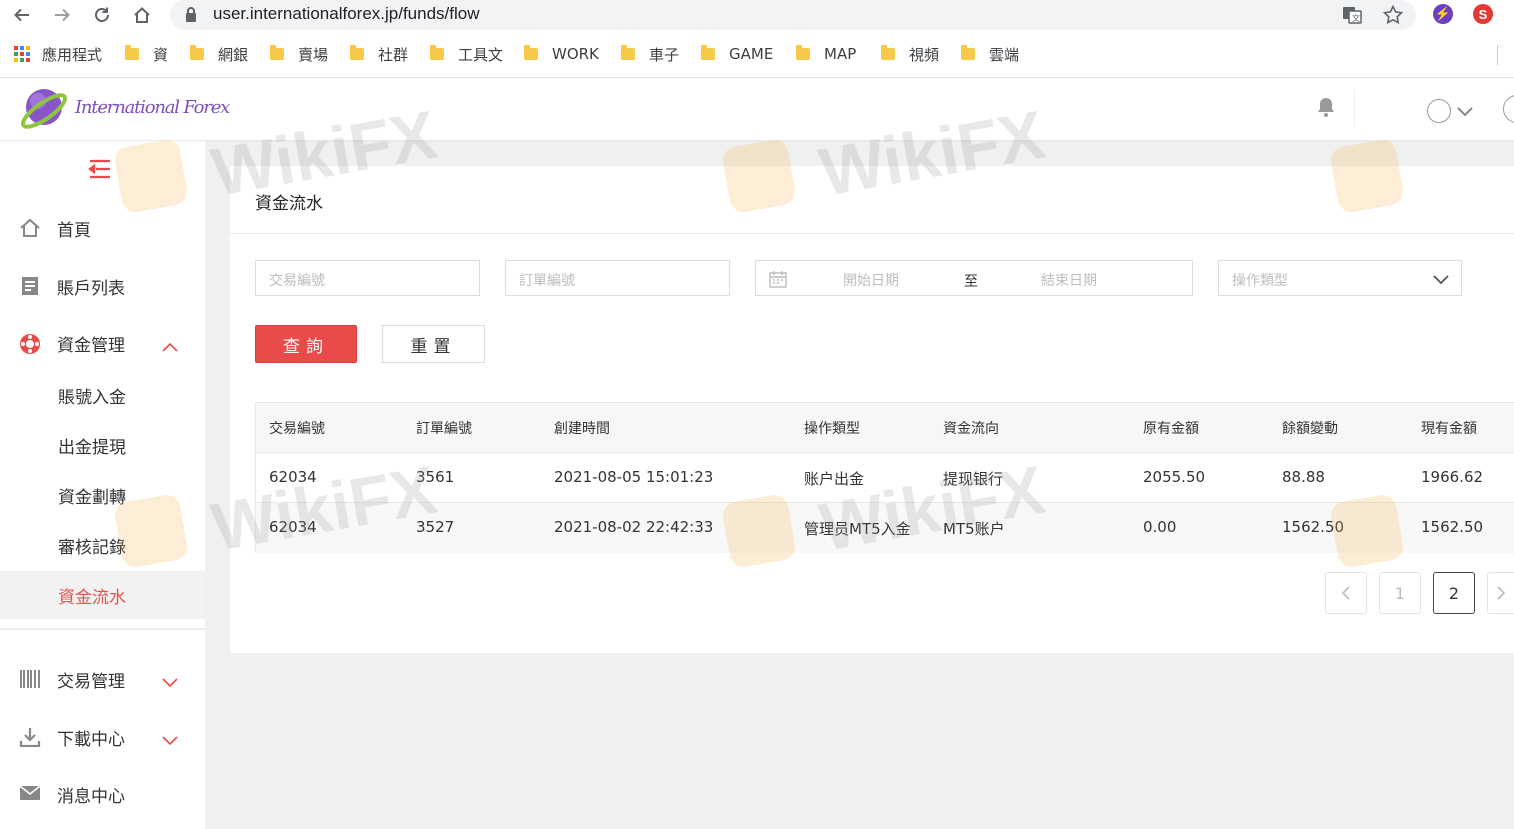 Image resolution: width=1514 pixels, height=829 pixels. I want to click on sidebar-item-trading: 交易管理, so click(102, 679).